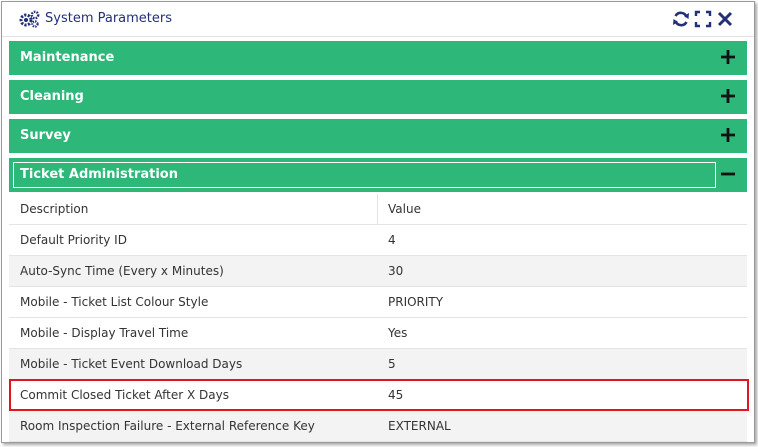 The width and height of the screenshot is (758, 447). Describe the element at coordinates (378, 58) in the screenshot. I see `section-maintenance: Maintenance` at that location.